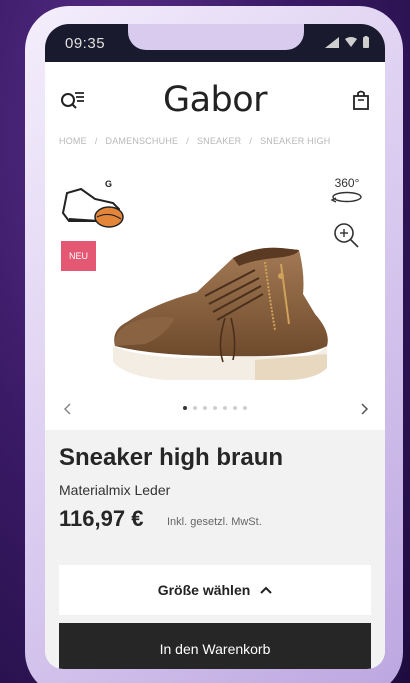  I want to click on chevron-up-icon, so click(266, 590).